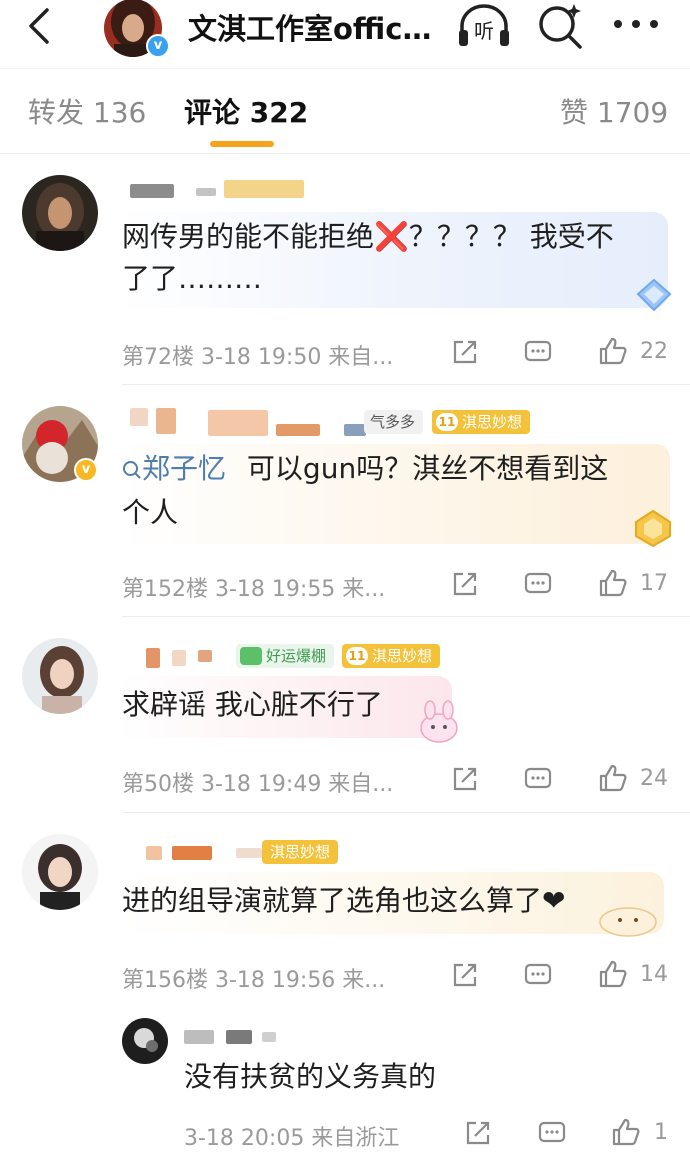  Describe the element at coordinates (310, 1076) in the screenshot. I see `reply-text: 没有扶贫的义务真的` at that location.